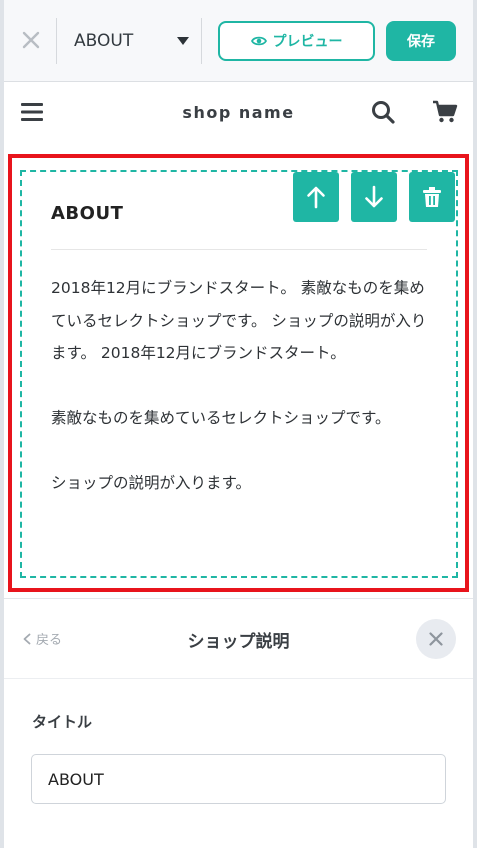 This screenshot has width=477, height=848. I want to click on page-select: ABOUT, so click(130, 41).